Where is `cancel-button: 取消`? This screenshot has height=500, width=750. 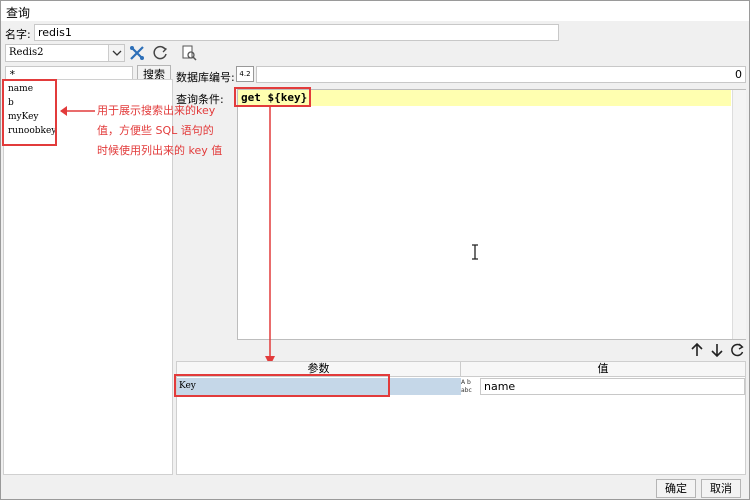 cancel-button: 取消 is located at coordinates (721, 488).